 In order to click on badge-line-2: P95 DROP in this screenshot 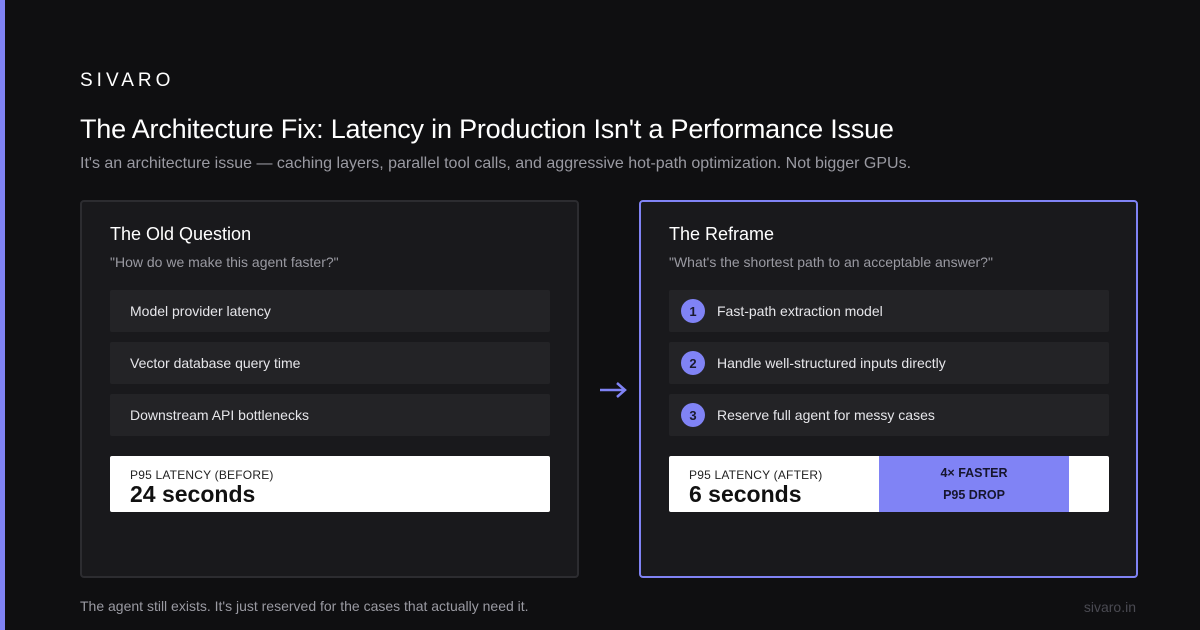, I will do `click(974, 495)`.